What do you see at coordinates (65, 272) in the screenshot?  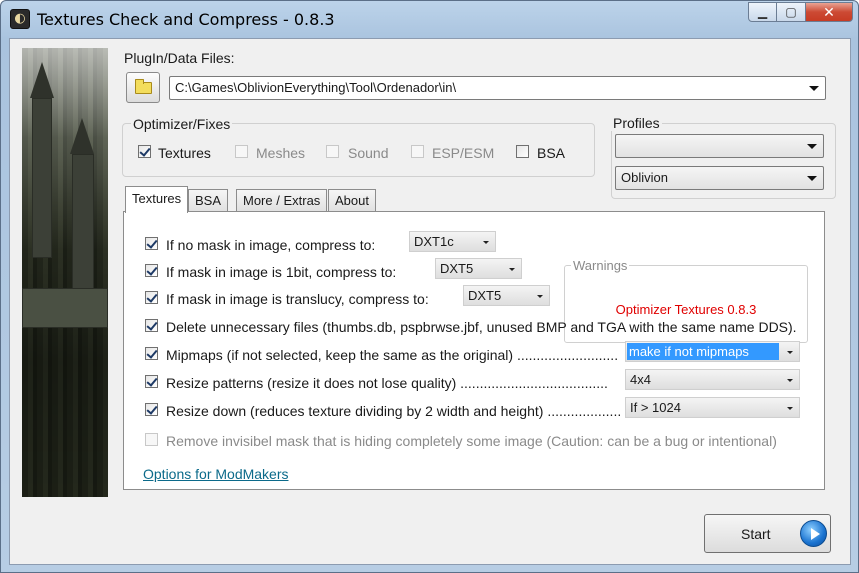 I see `castle-image` at bounding box center [65, 272].